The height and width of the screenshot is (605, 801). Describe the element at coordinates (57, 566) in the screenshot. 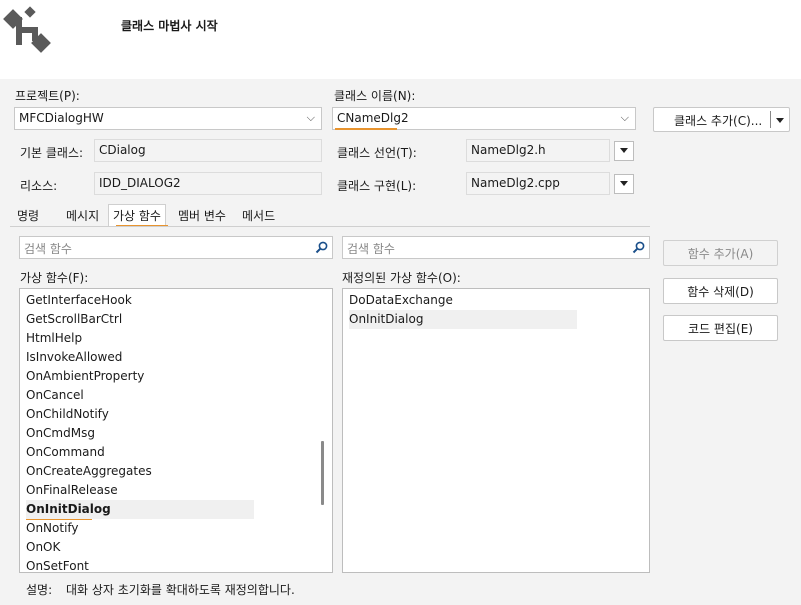

I see `list-item: OnSetFont` at that location.